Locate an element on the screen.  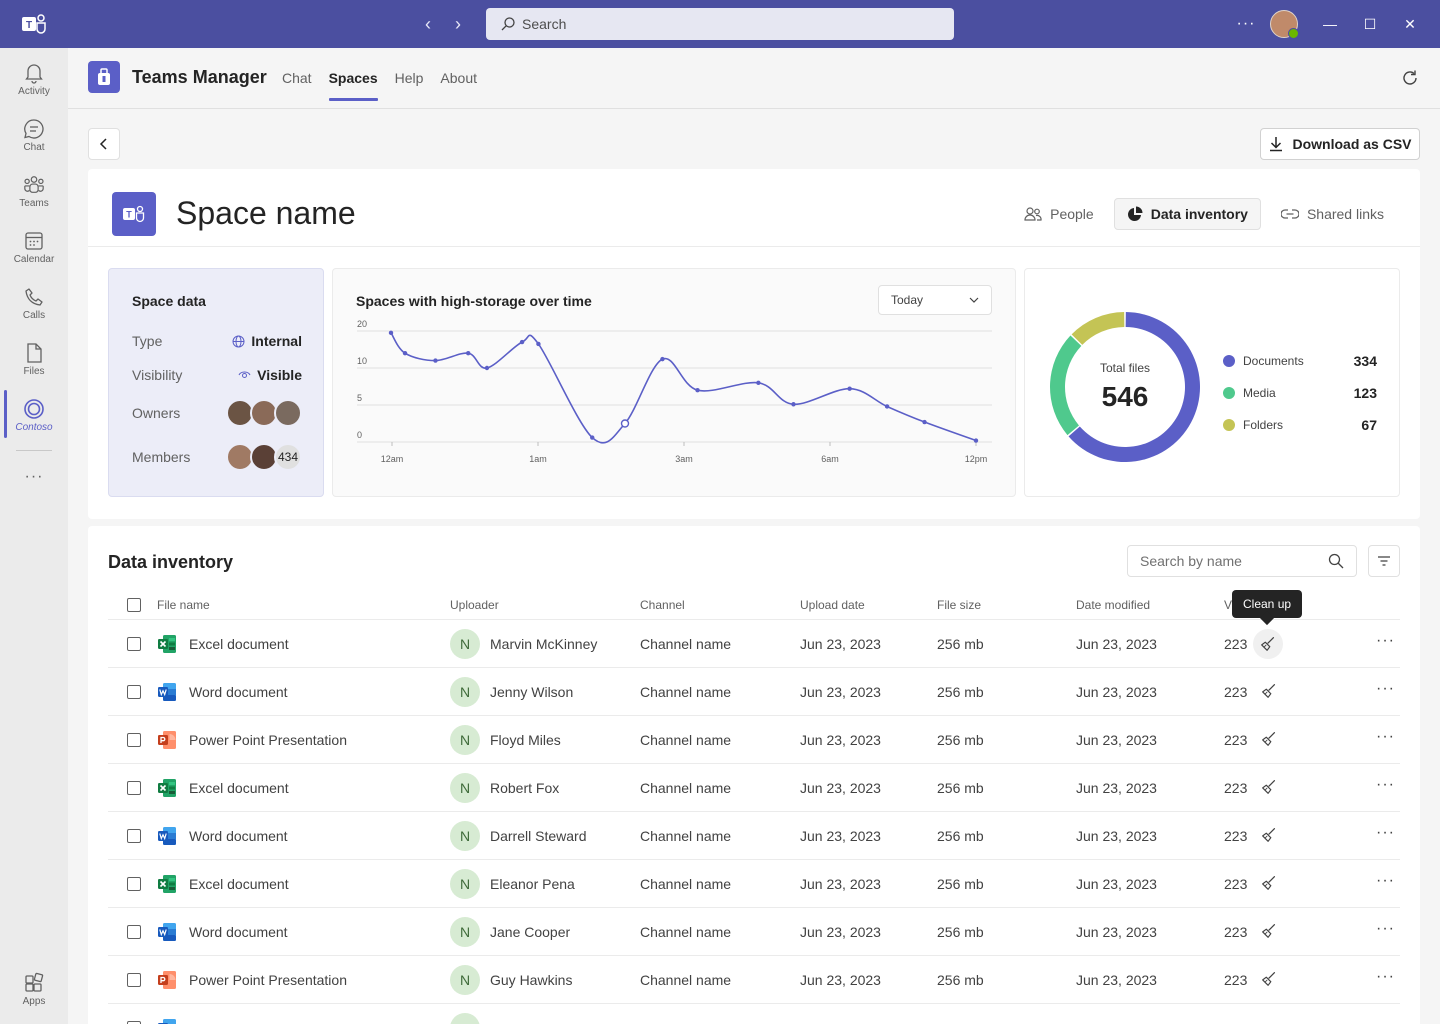
tab-chat: Chat is located at coordinates (297, 78).